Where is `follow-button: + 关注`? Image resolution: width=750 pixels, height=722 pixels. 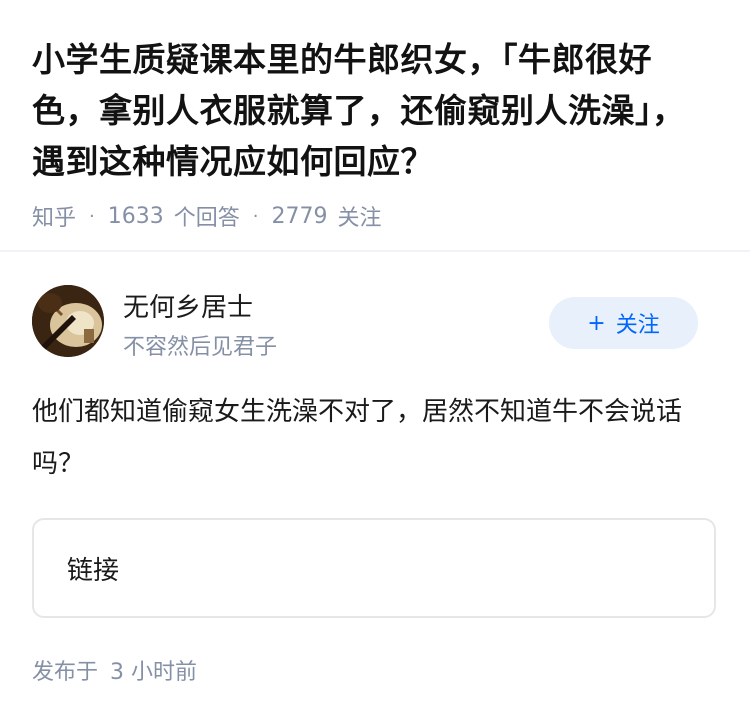 follow-button: + 关注 is located at coordinates (623, 323).